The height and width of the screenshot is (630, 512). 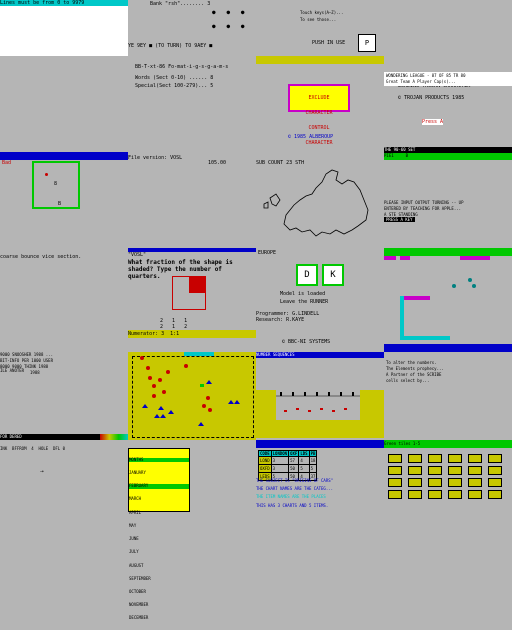 What do you see at coordinates (265, 453) in the screenshot?
I see `col-header: CODE` at bounding box center [265, 453].